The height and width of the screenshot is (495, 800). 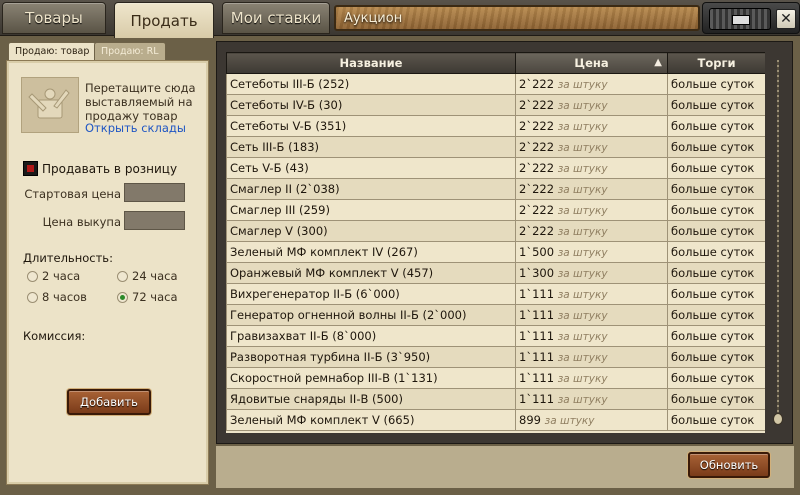 I want to click on column-price-label: Цена, so click(x=591, y=63).